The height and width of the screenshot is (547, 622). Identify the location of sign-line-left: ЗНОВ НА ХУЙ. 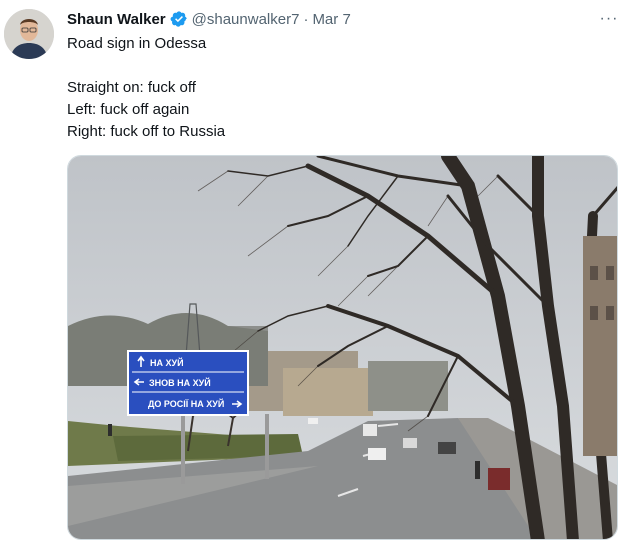
(180, 382).